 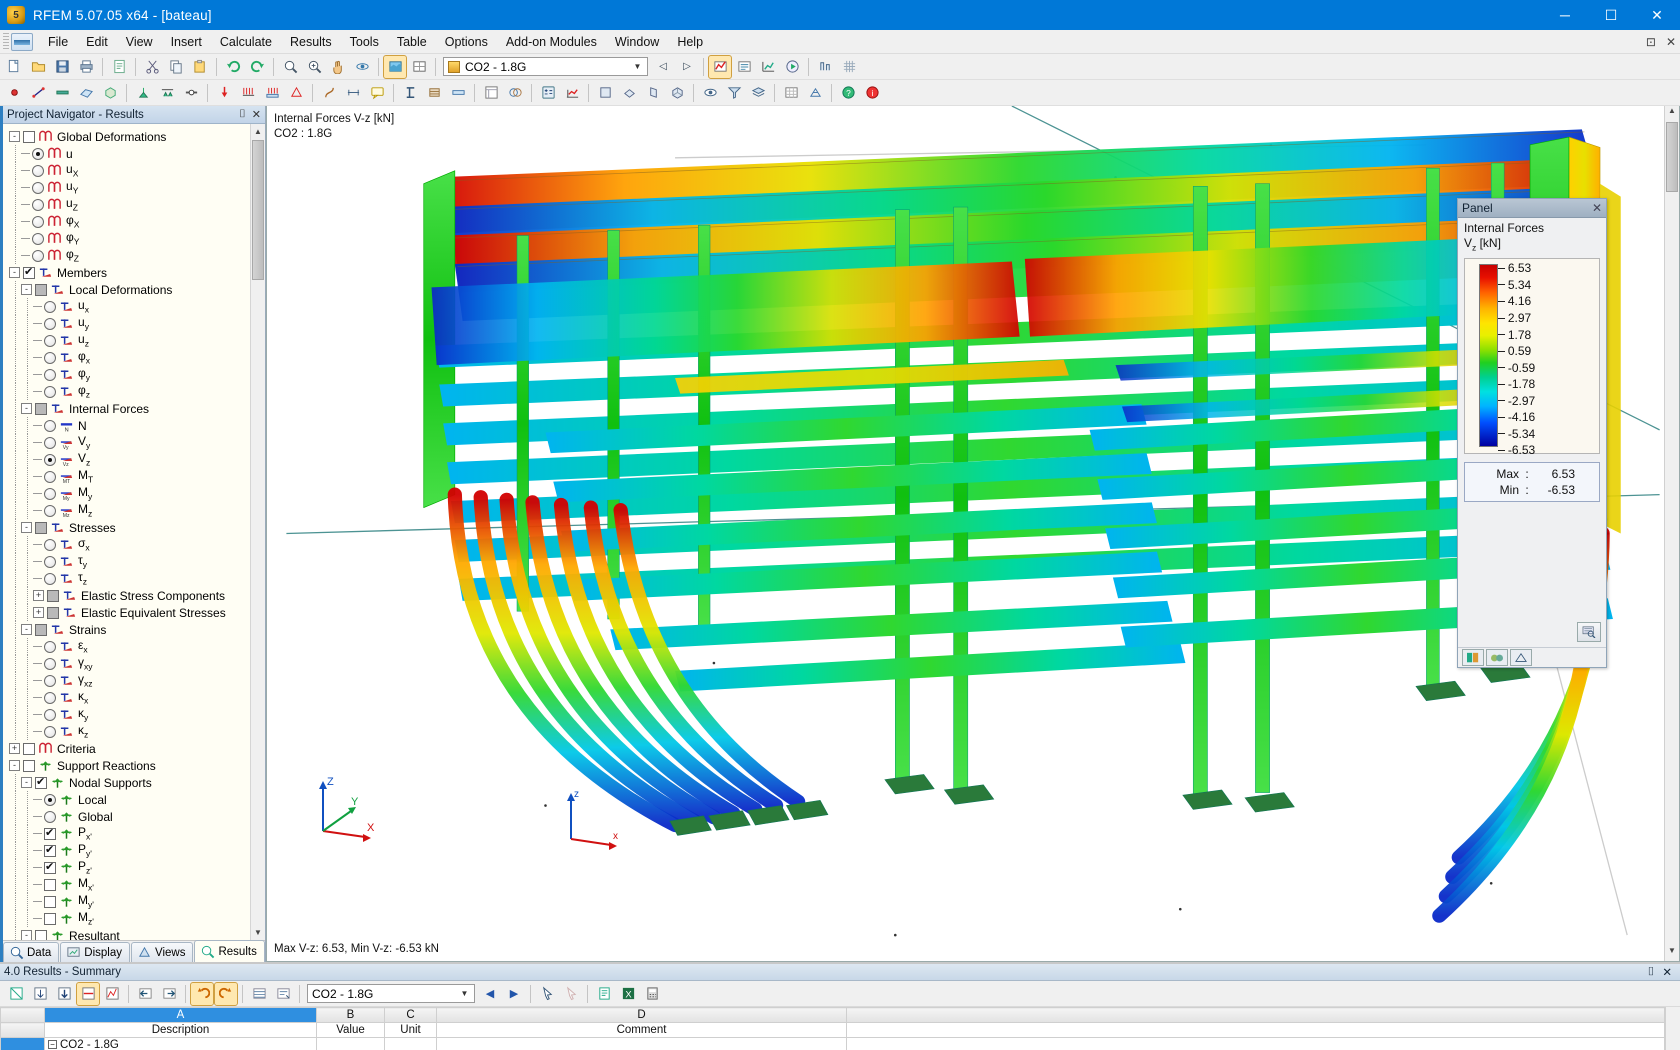 I want to click on tree-item-local-deformations: - Local Deformations, so click(x=137, y=289).